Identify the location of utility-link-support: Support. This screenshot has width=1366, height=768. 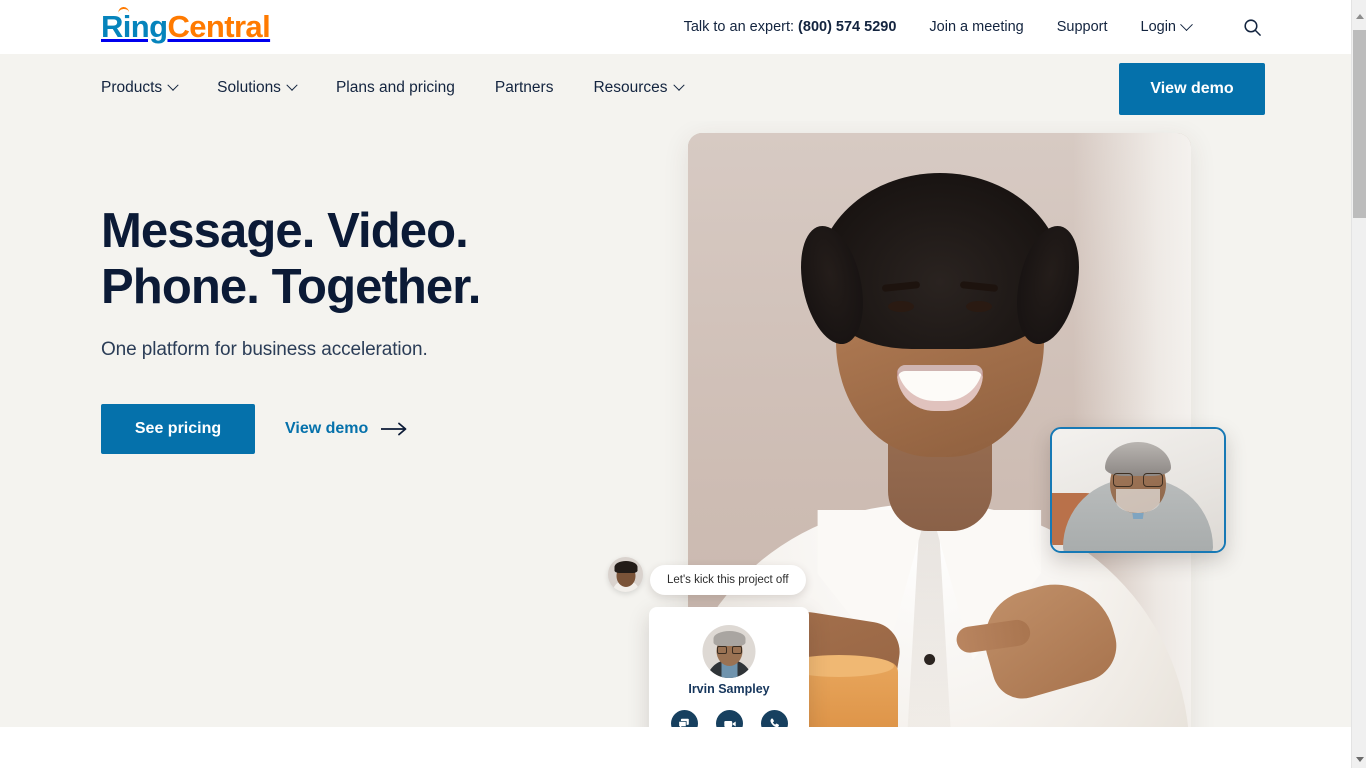
(1082, 27).